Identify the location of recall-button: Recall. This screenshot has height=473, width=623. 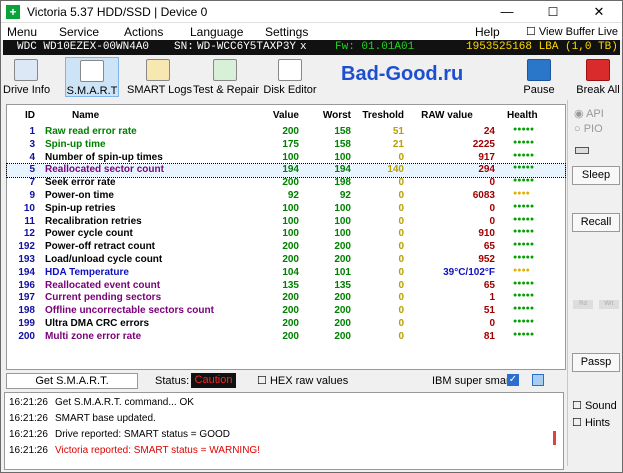
(596, 222).